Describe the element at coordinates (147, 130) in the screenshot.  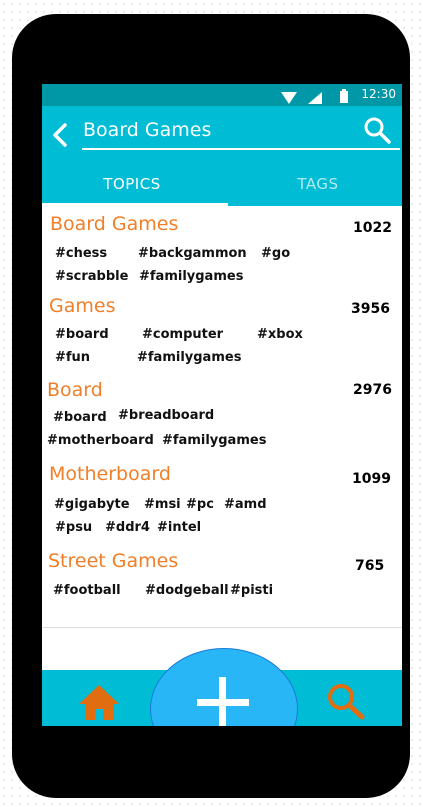
I see `search-input-value: Board Games` at that location.